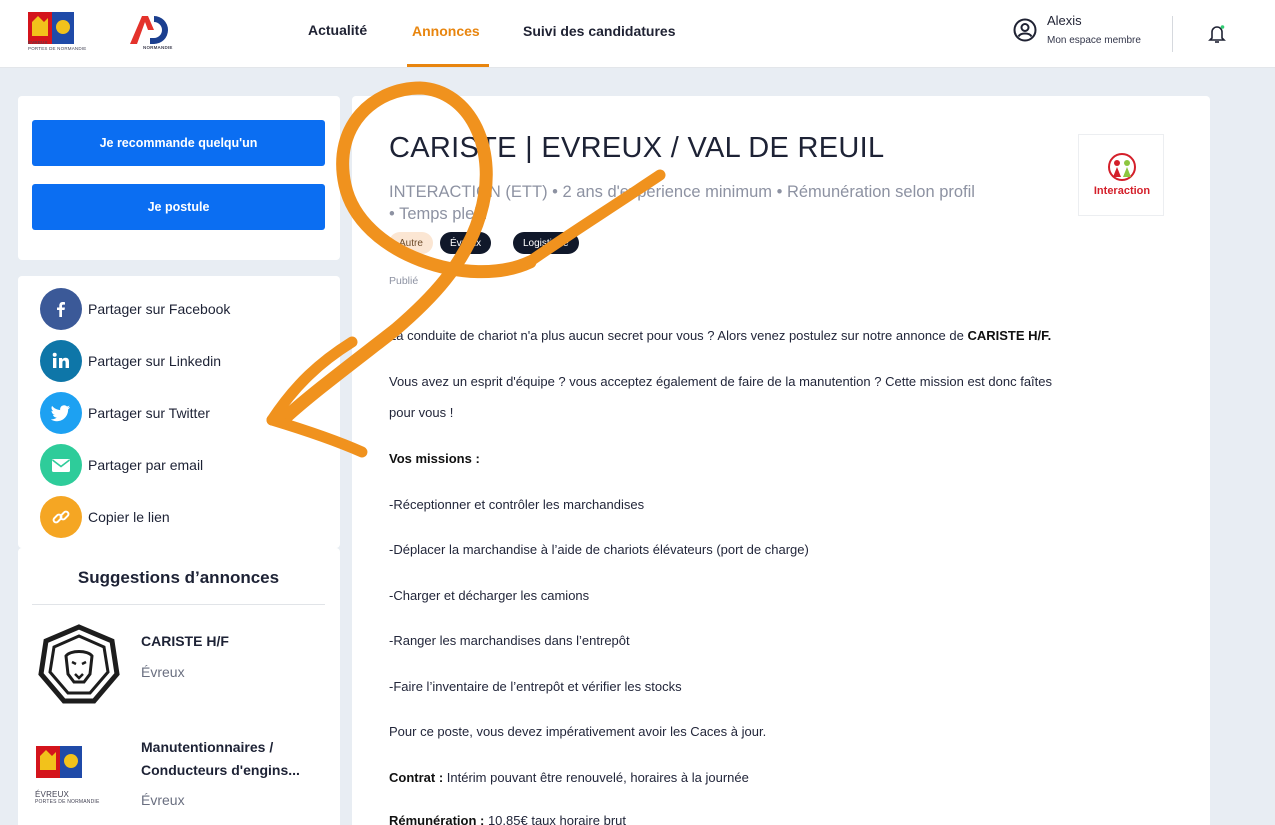  What do you see at coordinates (57, 48) in the screenshot?
I see `evreux-logo-sub: PORTES DE NORMANDIE` at bounding box center [57, 48].